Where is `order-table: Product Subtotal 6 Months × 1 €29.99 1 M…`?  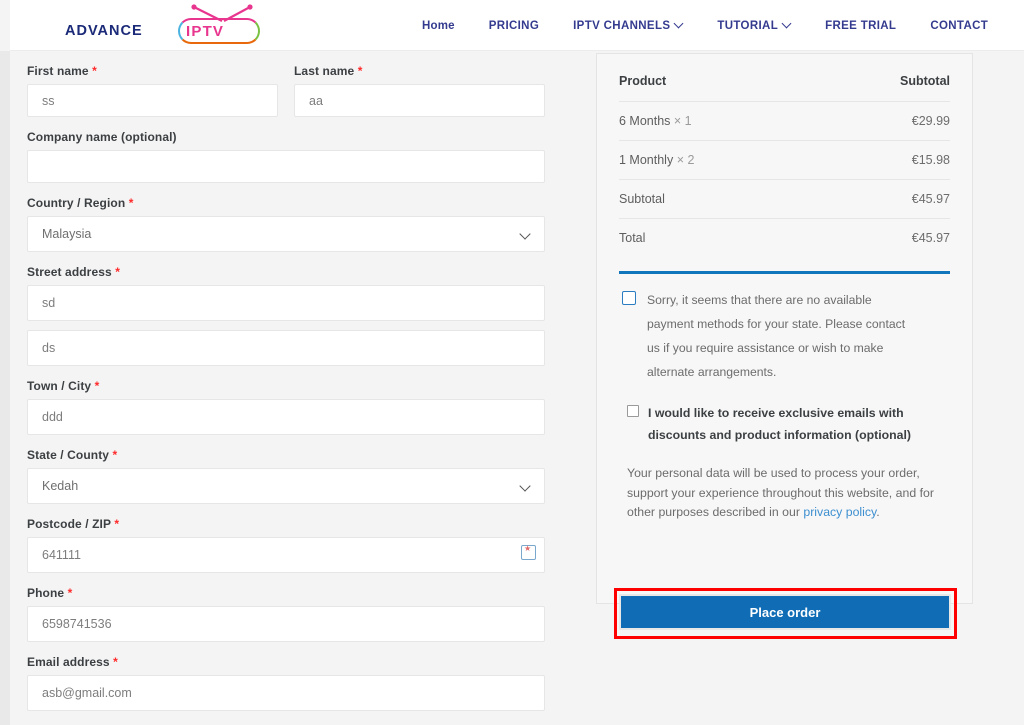
order-table: Product Subtotal 6 Months × 1 €29.99 1 M… is located at coordinates (784, 165).